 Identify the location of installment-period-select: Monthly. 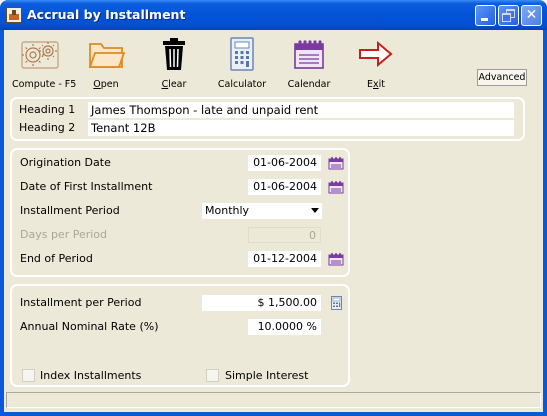
(262, 211).